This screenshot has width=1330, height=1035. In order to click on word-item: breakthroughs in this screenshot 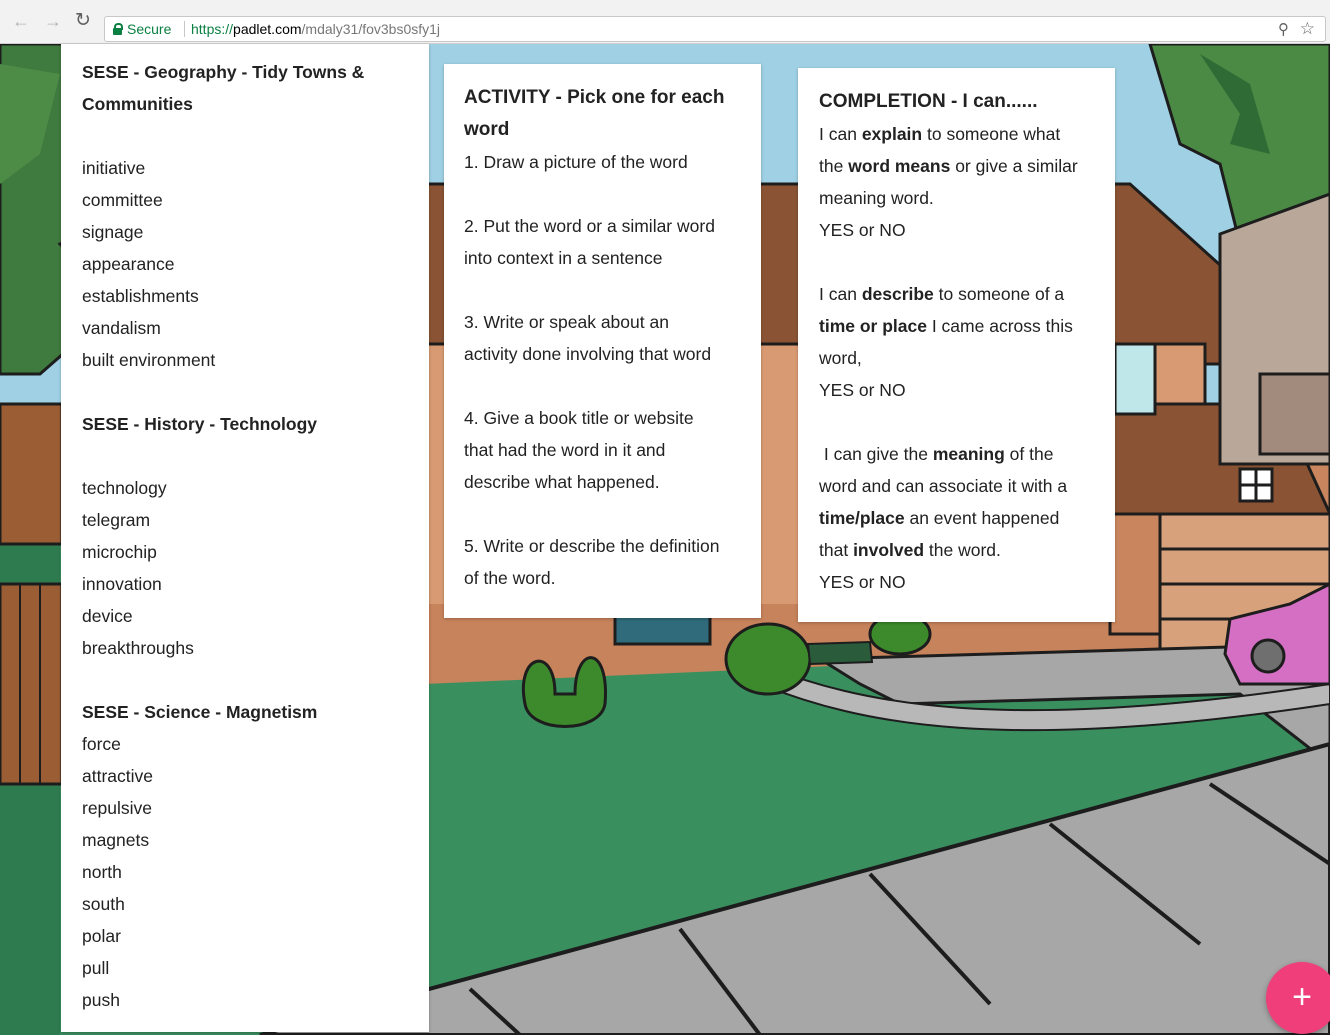, I will do `click(138, 648)`.